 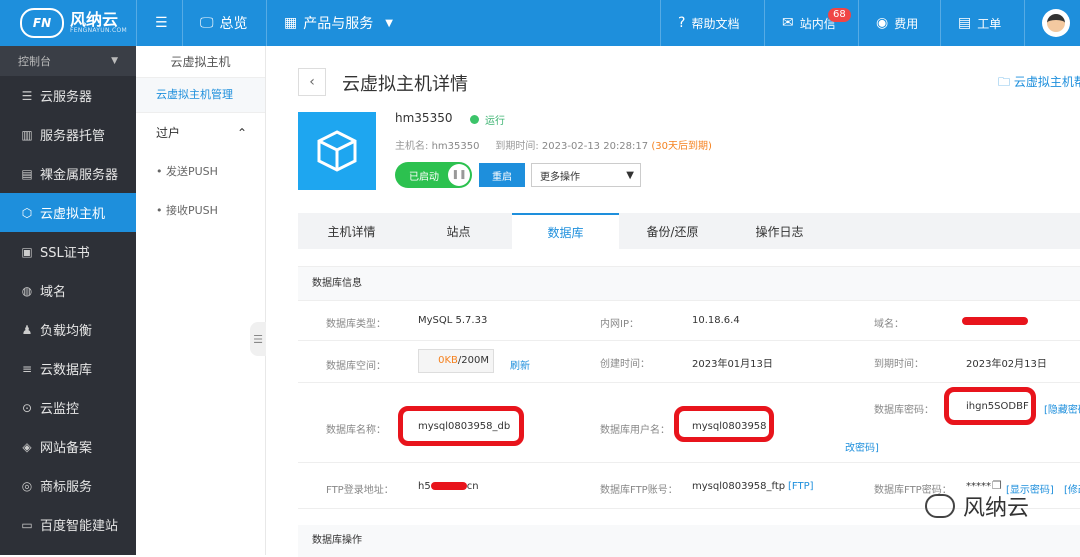 I want to click on overview-nav: 🖵 总览, so click(x=224, y=23).